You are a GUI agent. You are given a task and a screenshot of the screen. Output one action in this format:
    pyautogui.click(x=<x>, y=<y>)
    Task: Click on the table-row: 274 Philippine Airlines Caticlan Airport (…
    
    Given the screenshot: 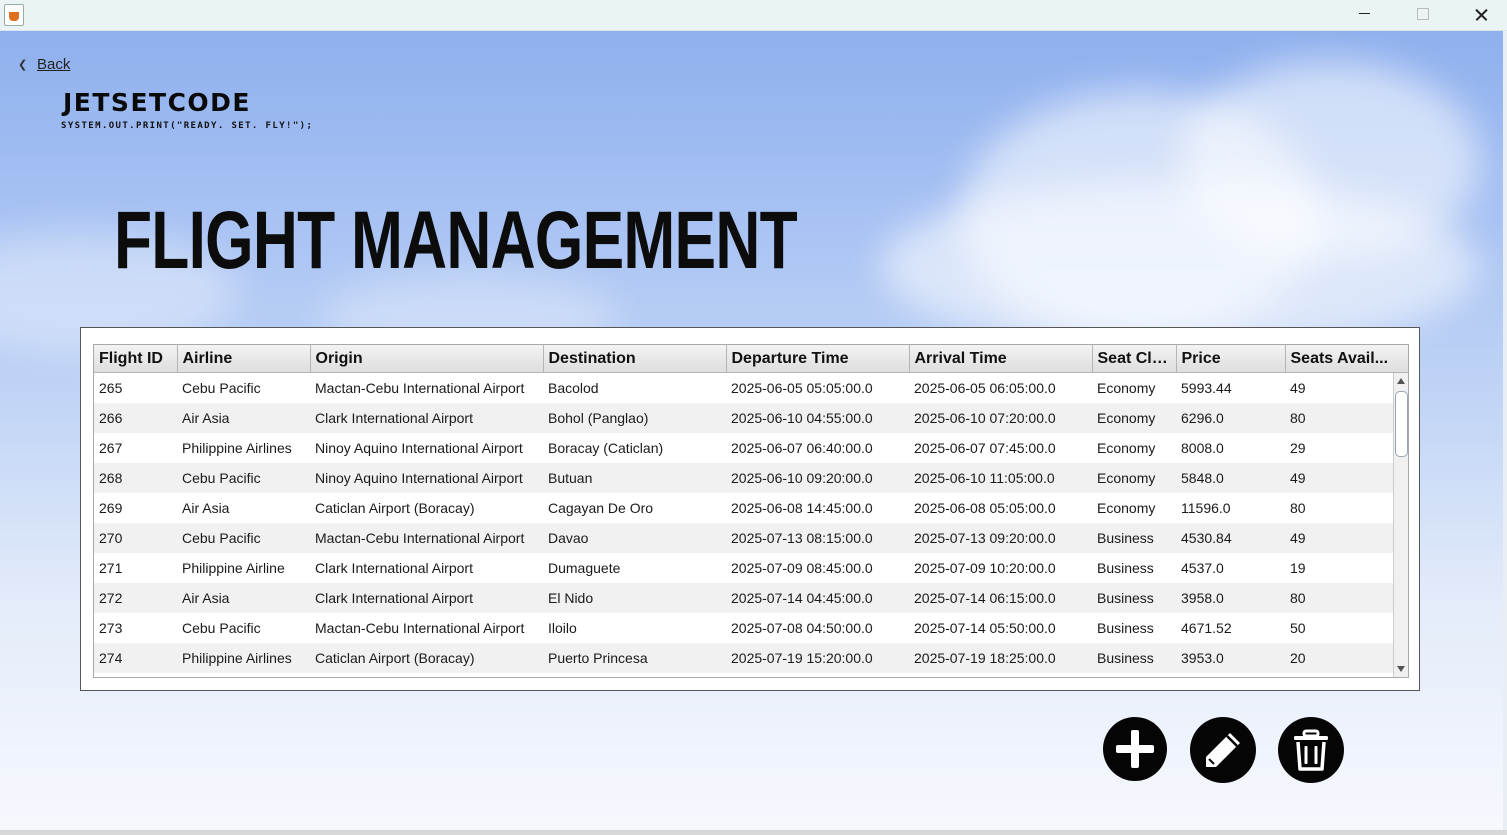 What is the action you would take?
    pyautogui.click(x=744, y=658)
    